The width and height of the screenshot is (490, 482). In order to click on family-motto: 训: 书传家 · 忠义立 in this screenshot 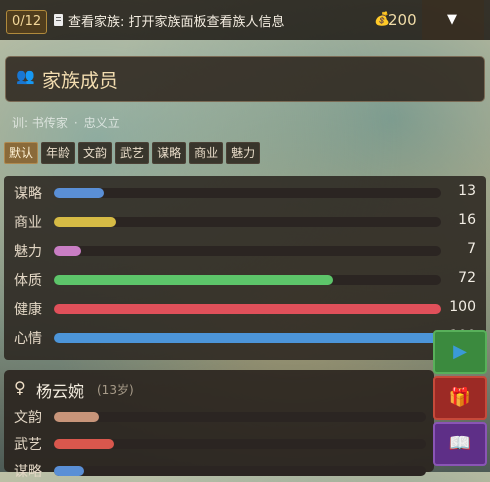, I will do `click(66, 123)`.